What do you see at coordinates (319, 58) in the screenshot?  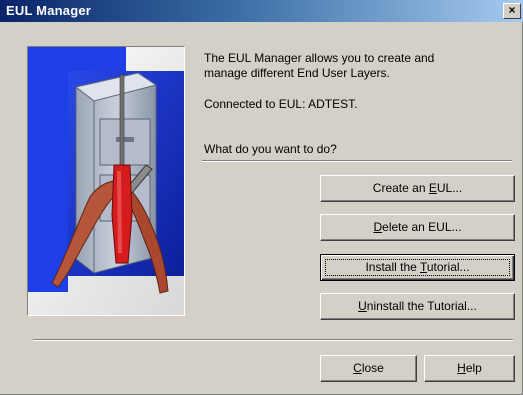 I see `description-line-1: The EUL Manager allows you to create and` at bounding box center [319, 58].